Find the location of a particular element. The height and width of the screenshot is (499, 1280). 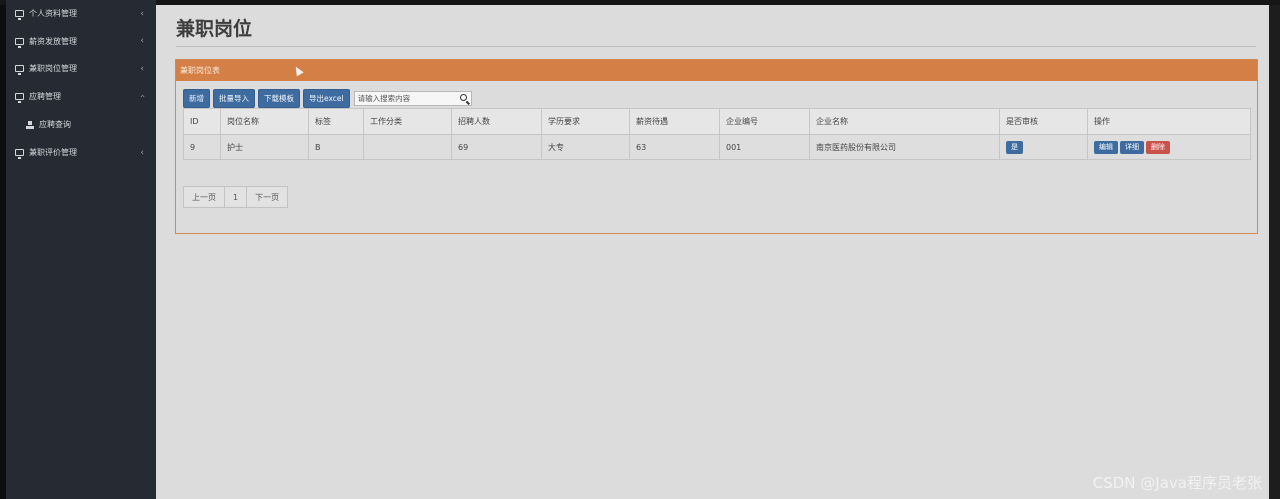

cell-actions: 编辑 详细 删除 is located at coordinates (1169, 147).